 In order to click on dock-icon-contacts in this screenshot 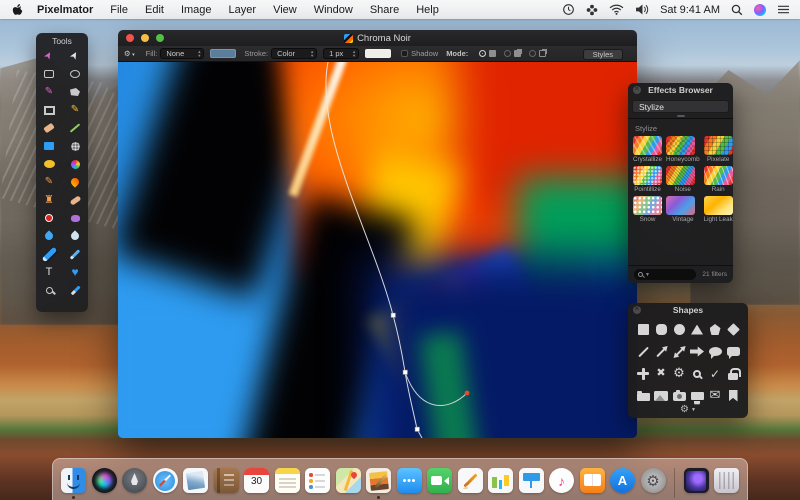, I will do `click(226, 480)`.